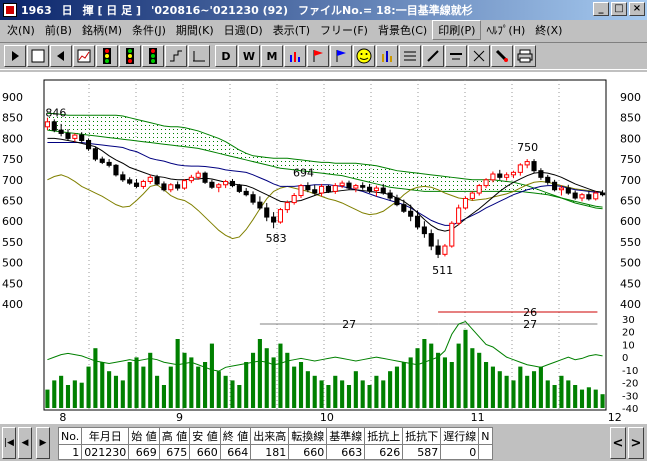 This screenshot has height=461, width=647. Describe the element at coordinates (102, 30) in the screenshot. I see `menu-stock: 銘柄(M)` at that location.